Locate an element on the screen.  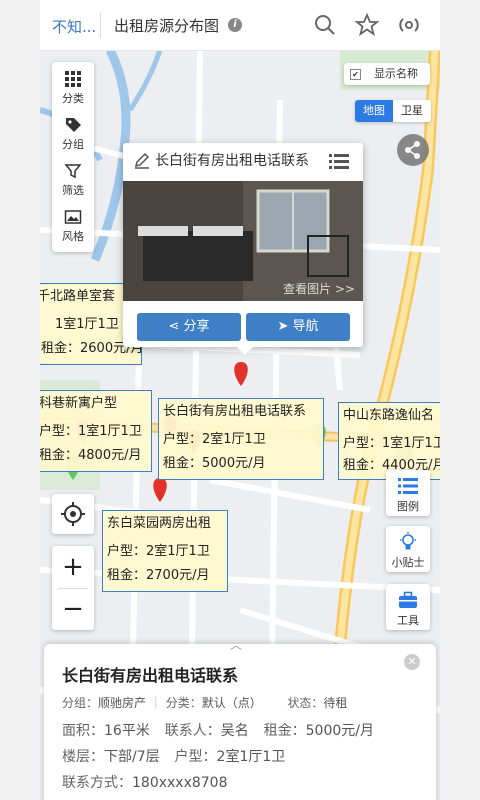
crosshair-icon is located at coordinates (73, 514).